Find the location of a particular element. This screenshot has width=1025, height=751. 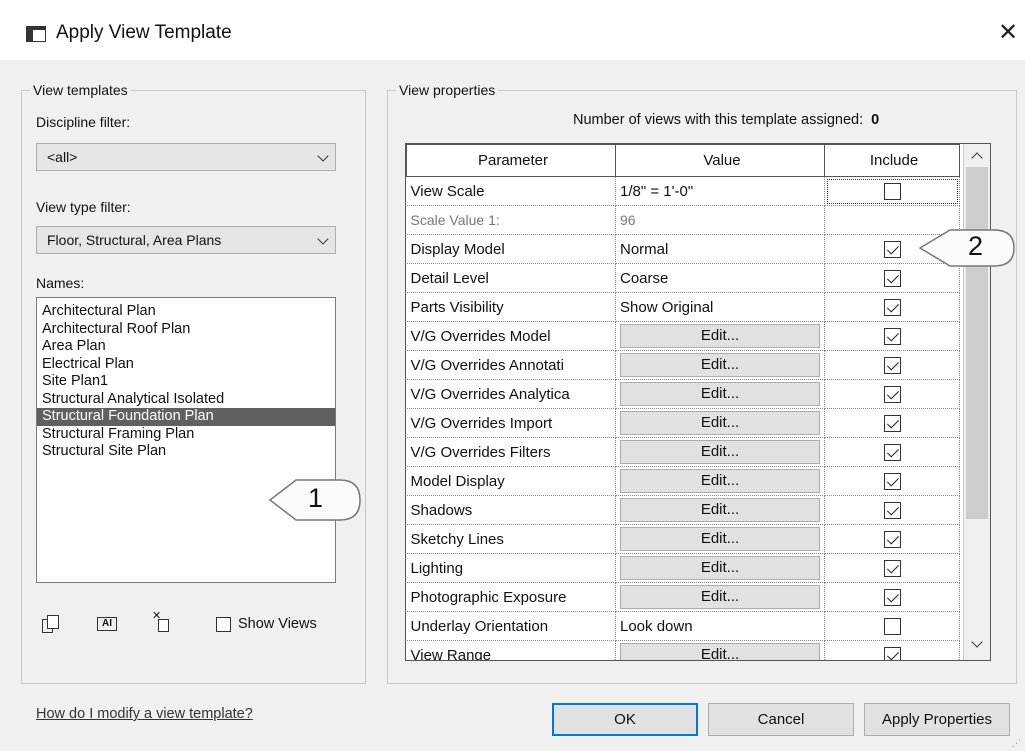

resize-grip-icon: ⋰ is located at coordinates (1017, 743).